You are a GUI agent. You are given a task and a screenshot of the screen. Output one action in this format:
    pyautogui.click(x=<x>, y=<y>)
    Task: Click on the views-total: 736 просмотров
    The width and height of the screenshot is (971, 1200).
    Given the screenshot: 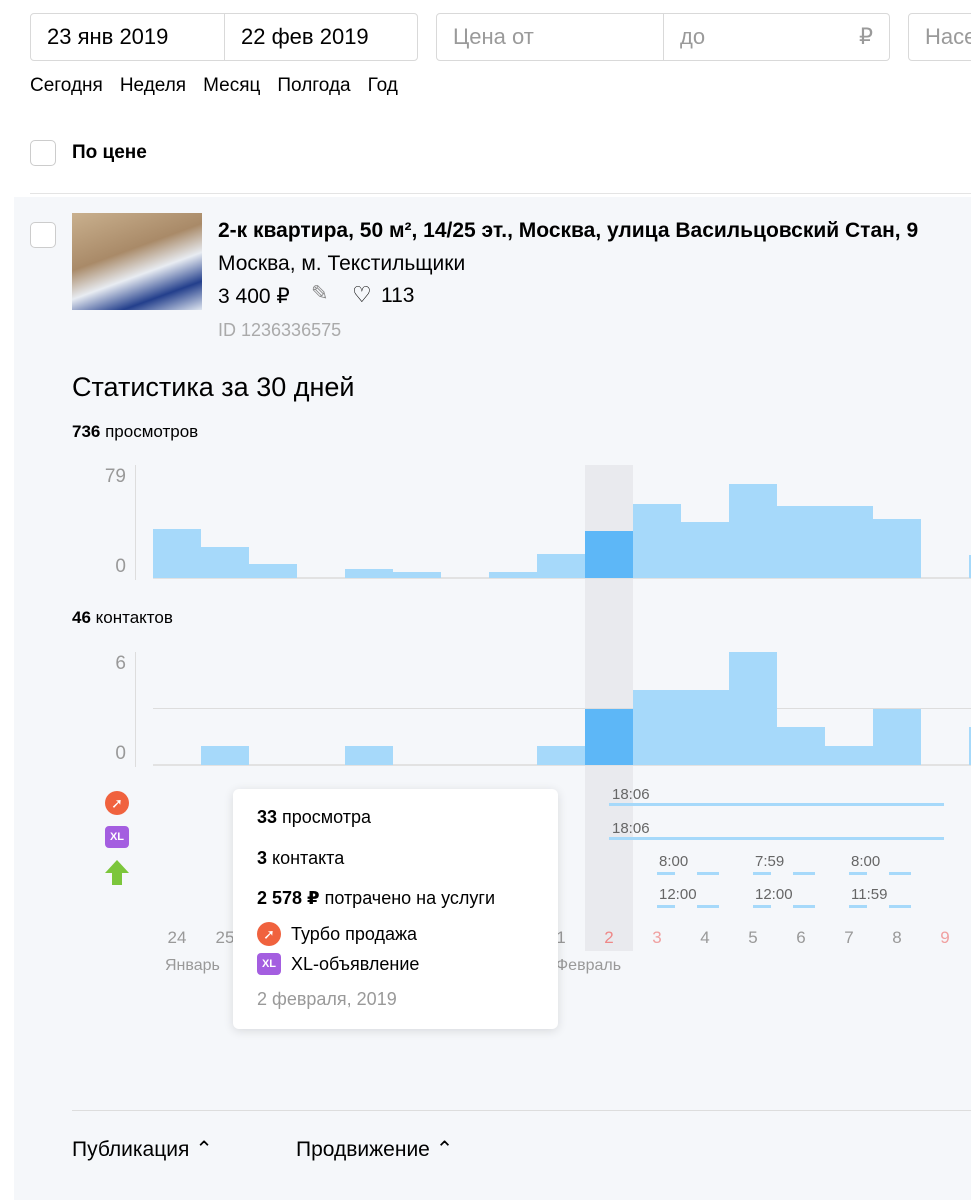 What is the action you would take?
    pyautogui.click(x=135, y=432)
    